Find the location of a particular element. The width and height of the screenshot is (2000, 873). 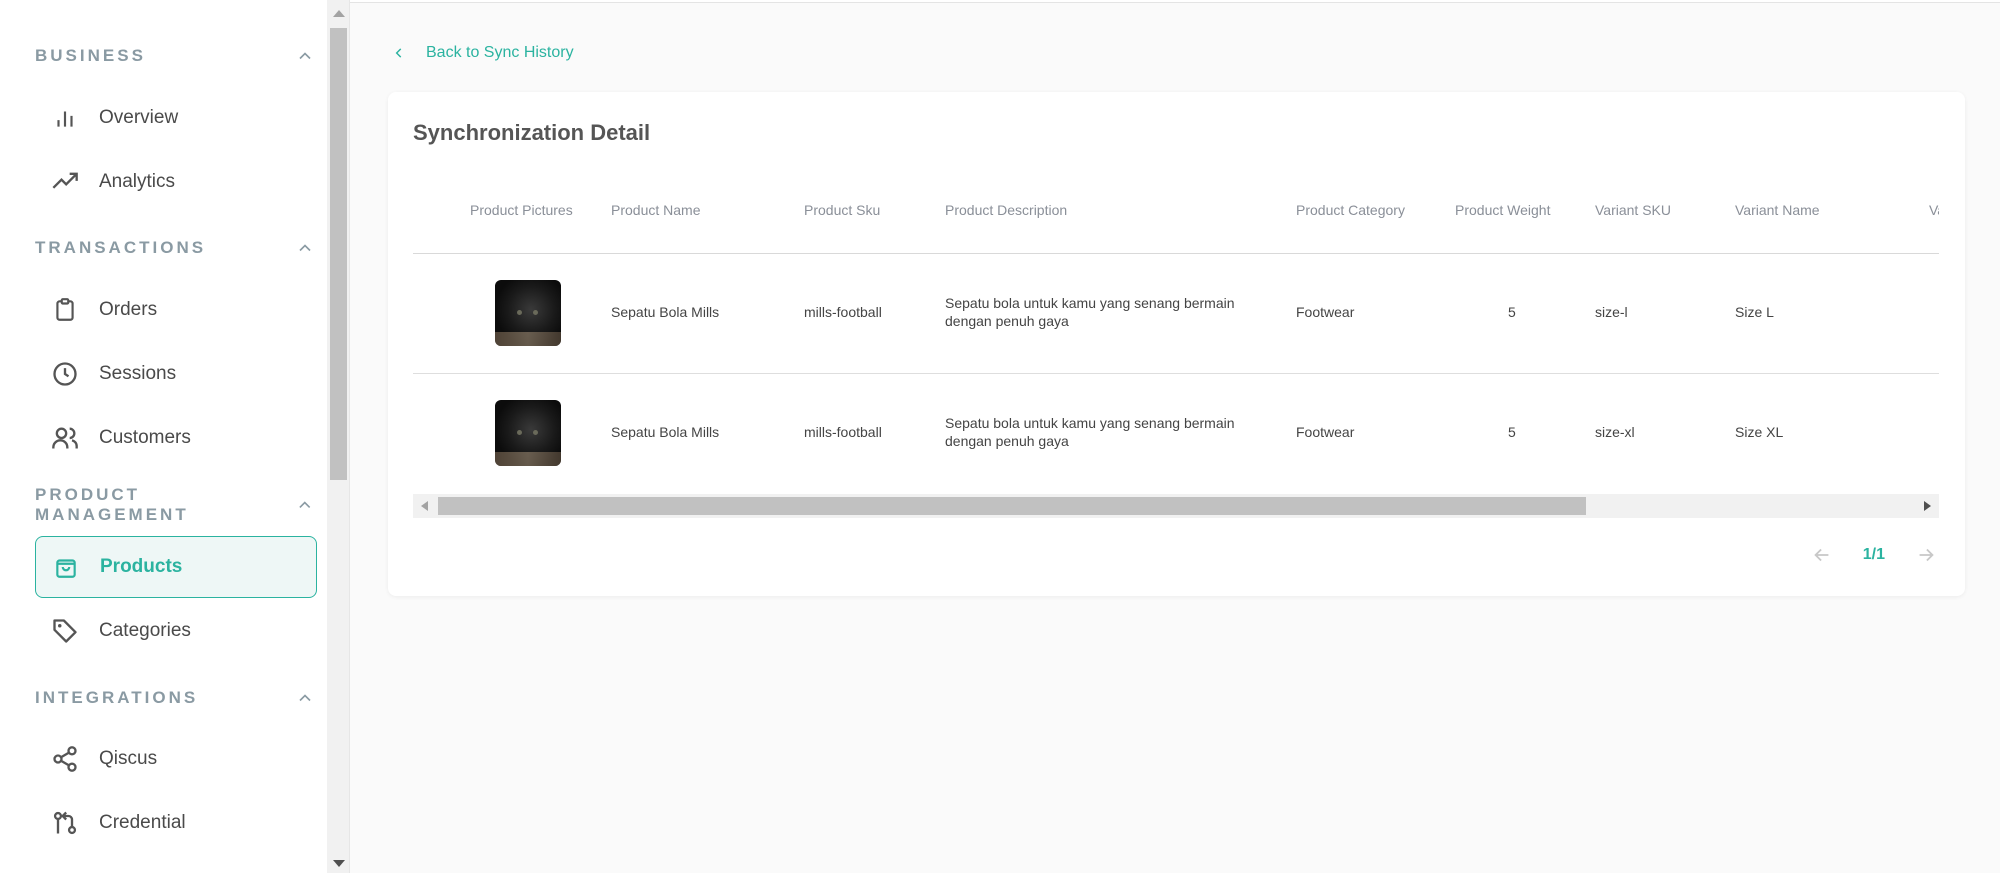

sidebar-item-orders: Orders is located at coordinates (176, 310).